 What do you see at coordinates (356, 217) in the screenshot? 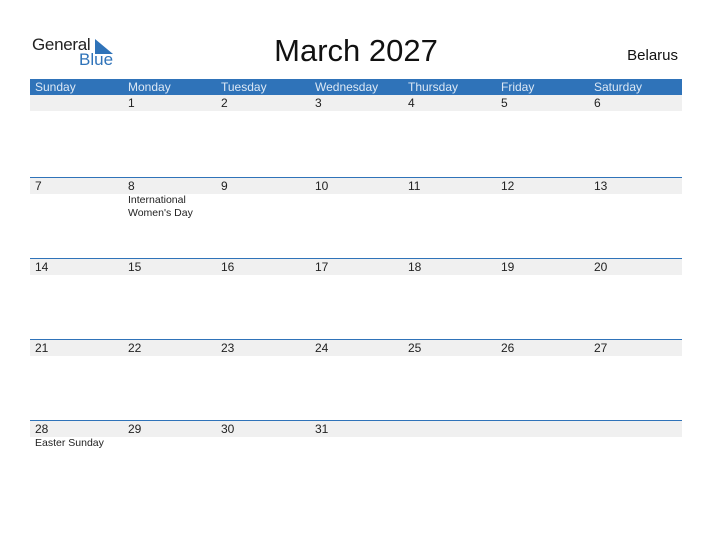
I see `week-row: 7 8 International Women's Day 9 10 11 12 13` at bounding box center [356, 217].